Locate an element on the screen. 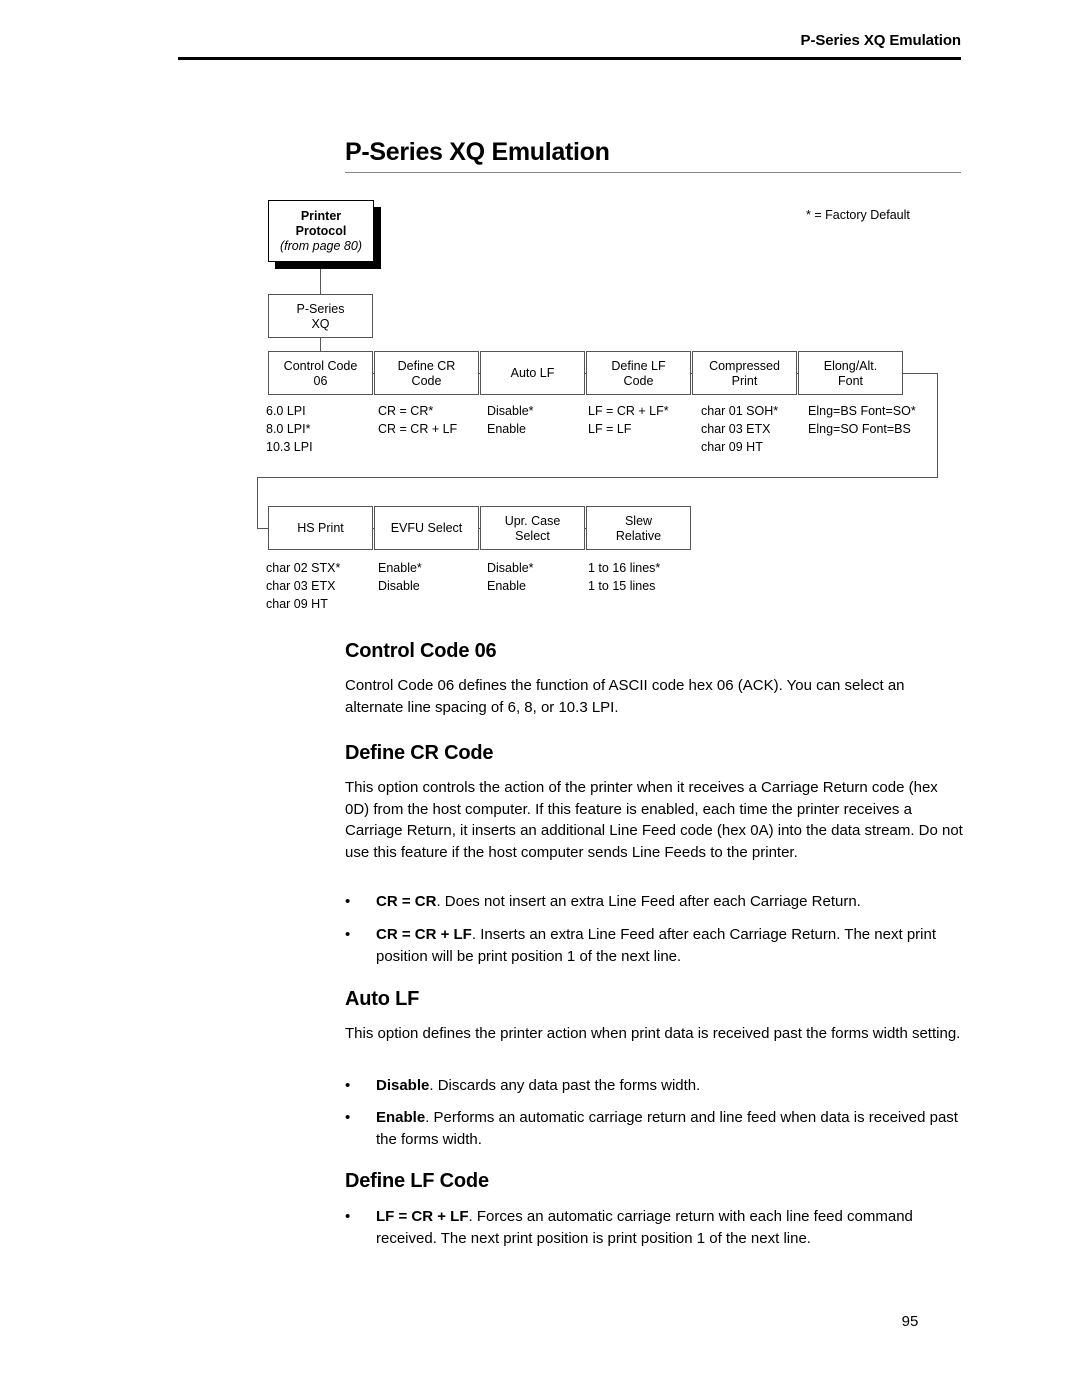 The height and width of the screenshot is (1397, 1080). node-define-lf-code-line2: Code is located at coordinates (638, 380).